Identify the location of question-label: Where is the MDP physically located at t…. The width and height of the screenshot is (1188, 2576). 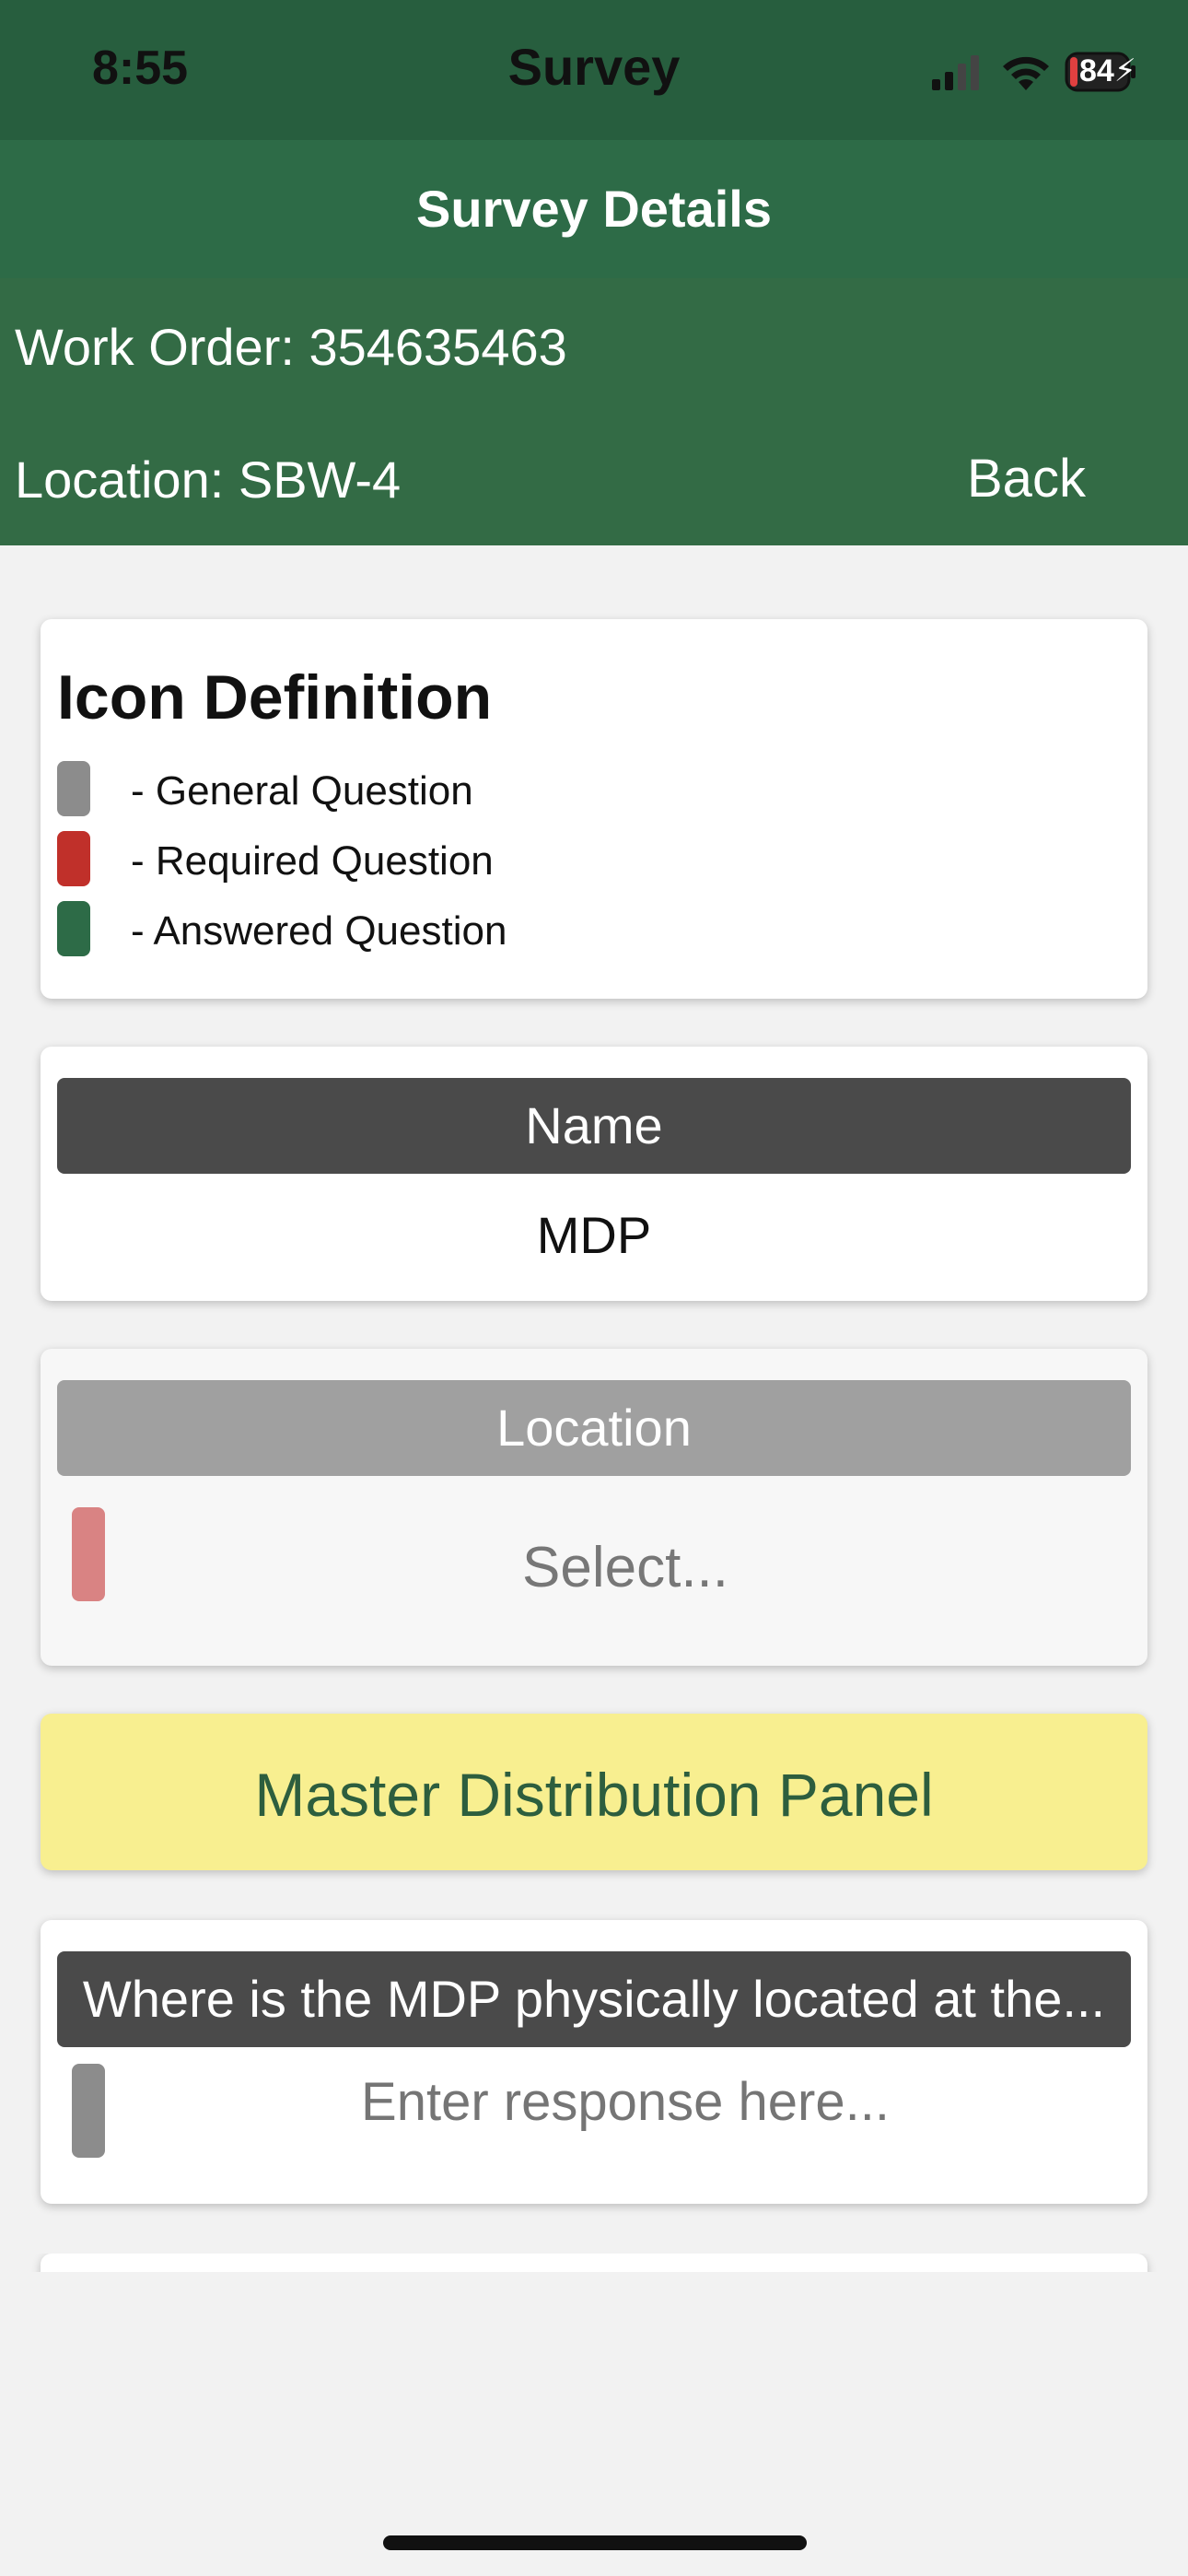
(594, 1999).